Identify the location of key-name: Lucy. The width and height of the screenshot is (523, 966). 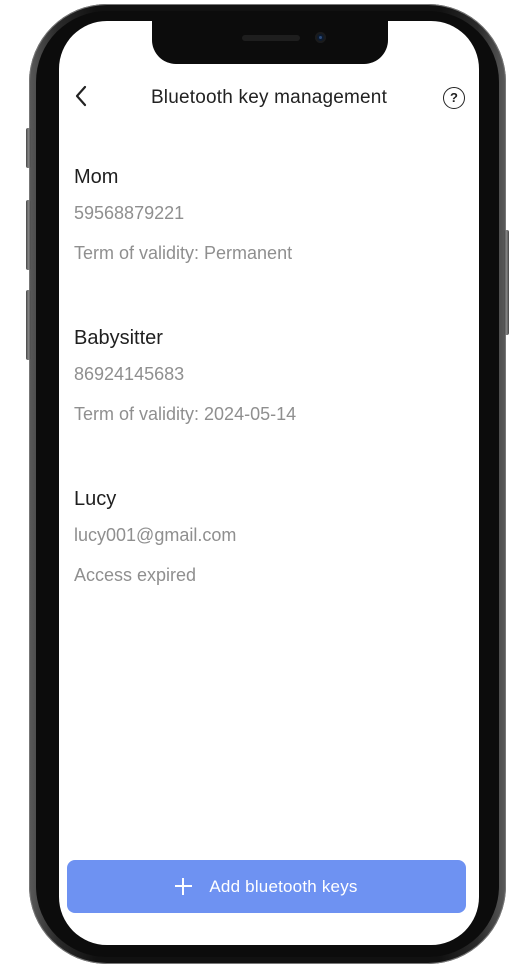
(95, 499).